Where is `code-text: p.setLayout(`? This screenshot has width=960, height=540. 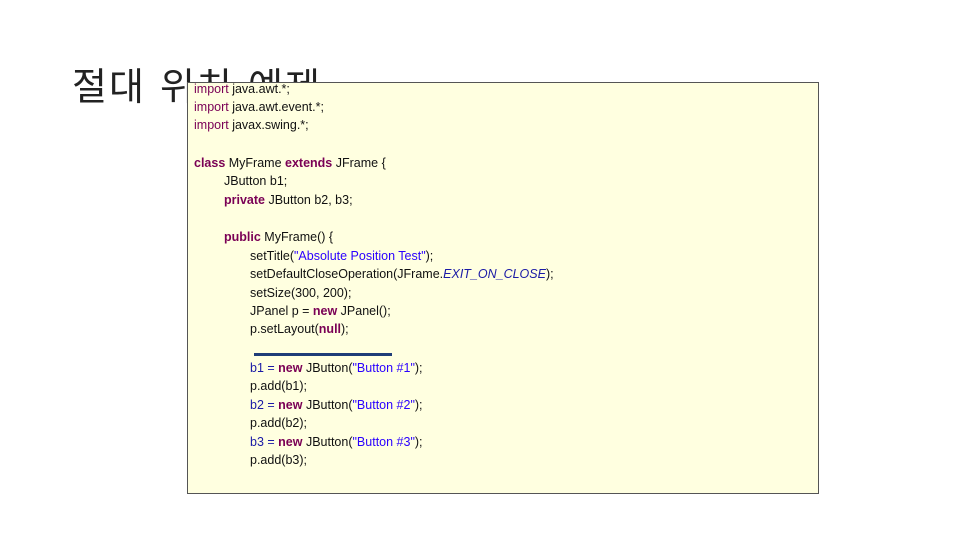
code-text: p.setLayout( is located at coordinates (284, 329).